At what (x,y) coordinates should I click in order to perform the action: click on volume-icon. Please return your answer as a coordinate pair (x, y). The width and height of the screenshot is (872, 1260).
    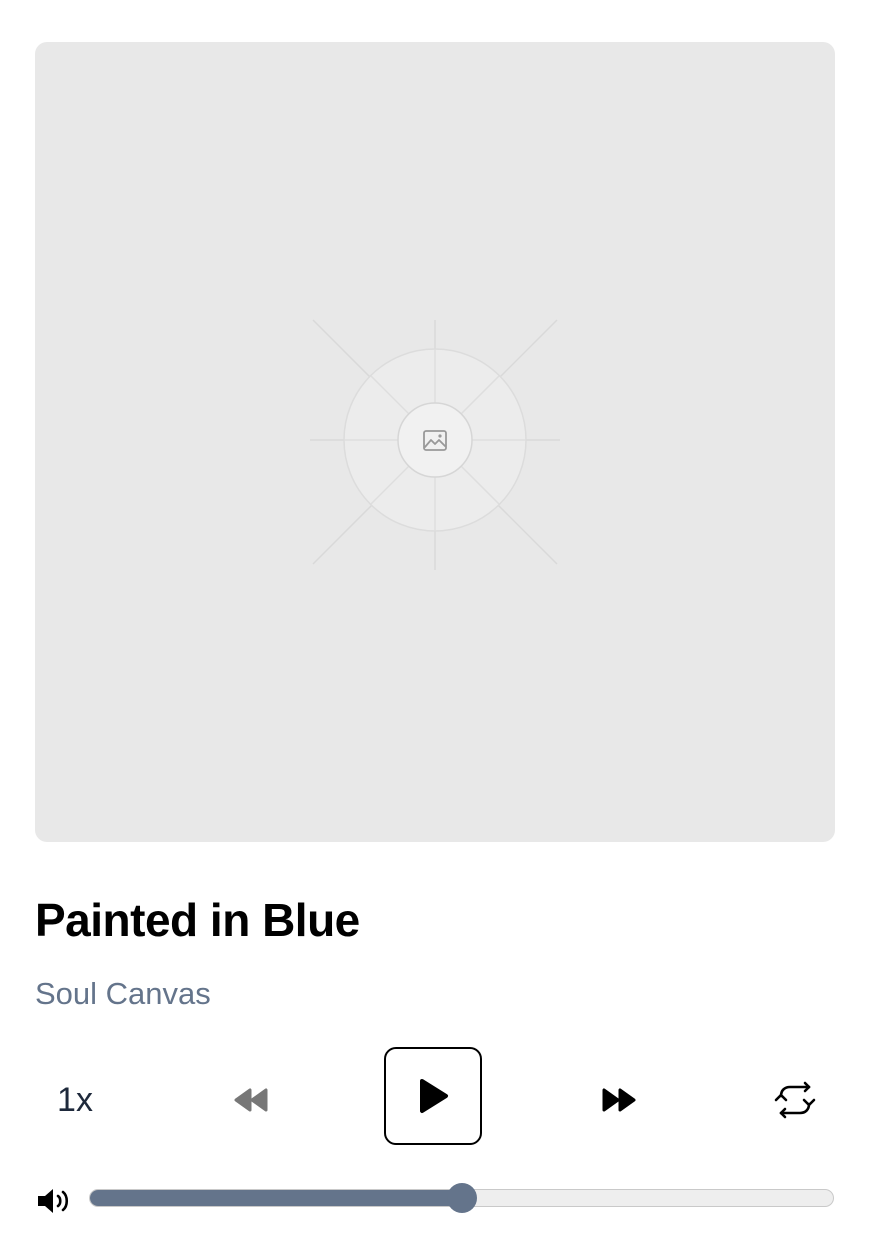
    Looking at the image, I should click on (53, 1201).